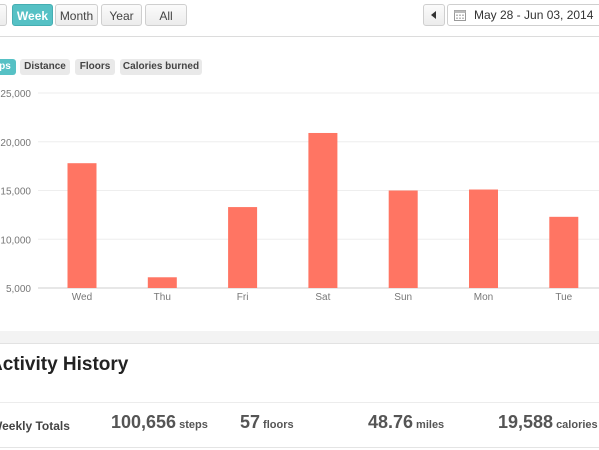 This screenshot has width=599, height=450. What do you see at coordinates (564, 252) in the screenshot?
I see `bar-tue` at bounding box center [564, 252].